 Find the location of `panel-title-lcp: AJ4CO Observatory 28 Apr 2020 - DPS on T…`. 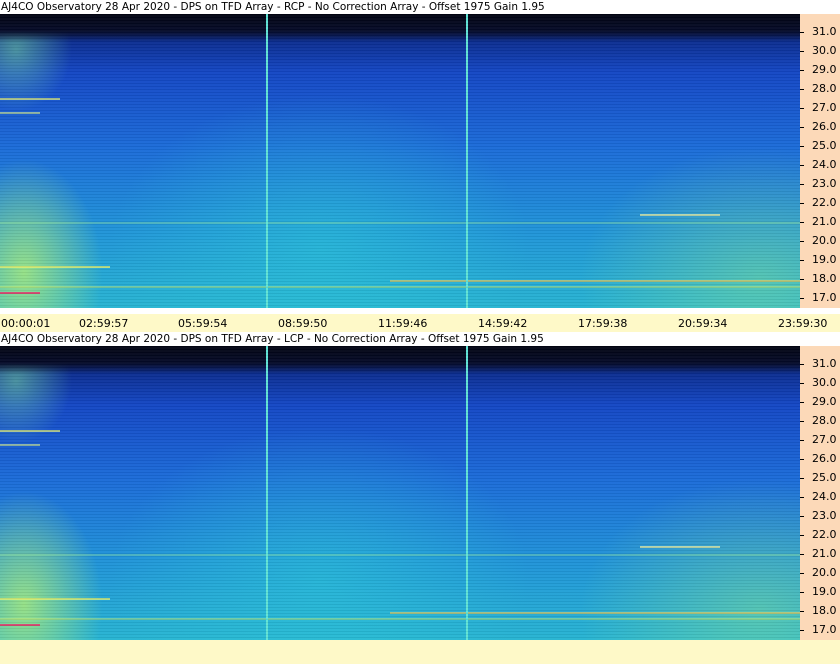

panel-title-lcp: AJ4CO Observatory 28 Apr 2020 - DPS on T… is located at coordinates (400, 339).